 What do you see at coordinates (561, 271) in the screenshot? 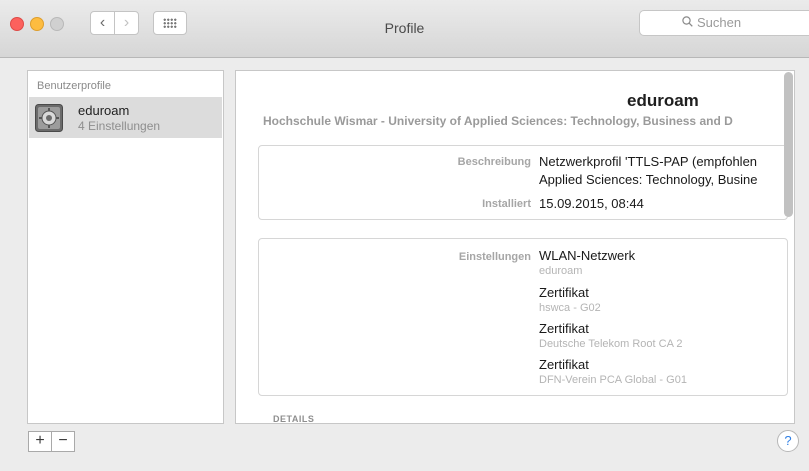
I see `setting-detail: eduroam` at bounding box center [561, 271].